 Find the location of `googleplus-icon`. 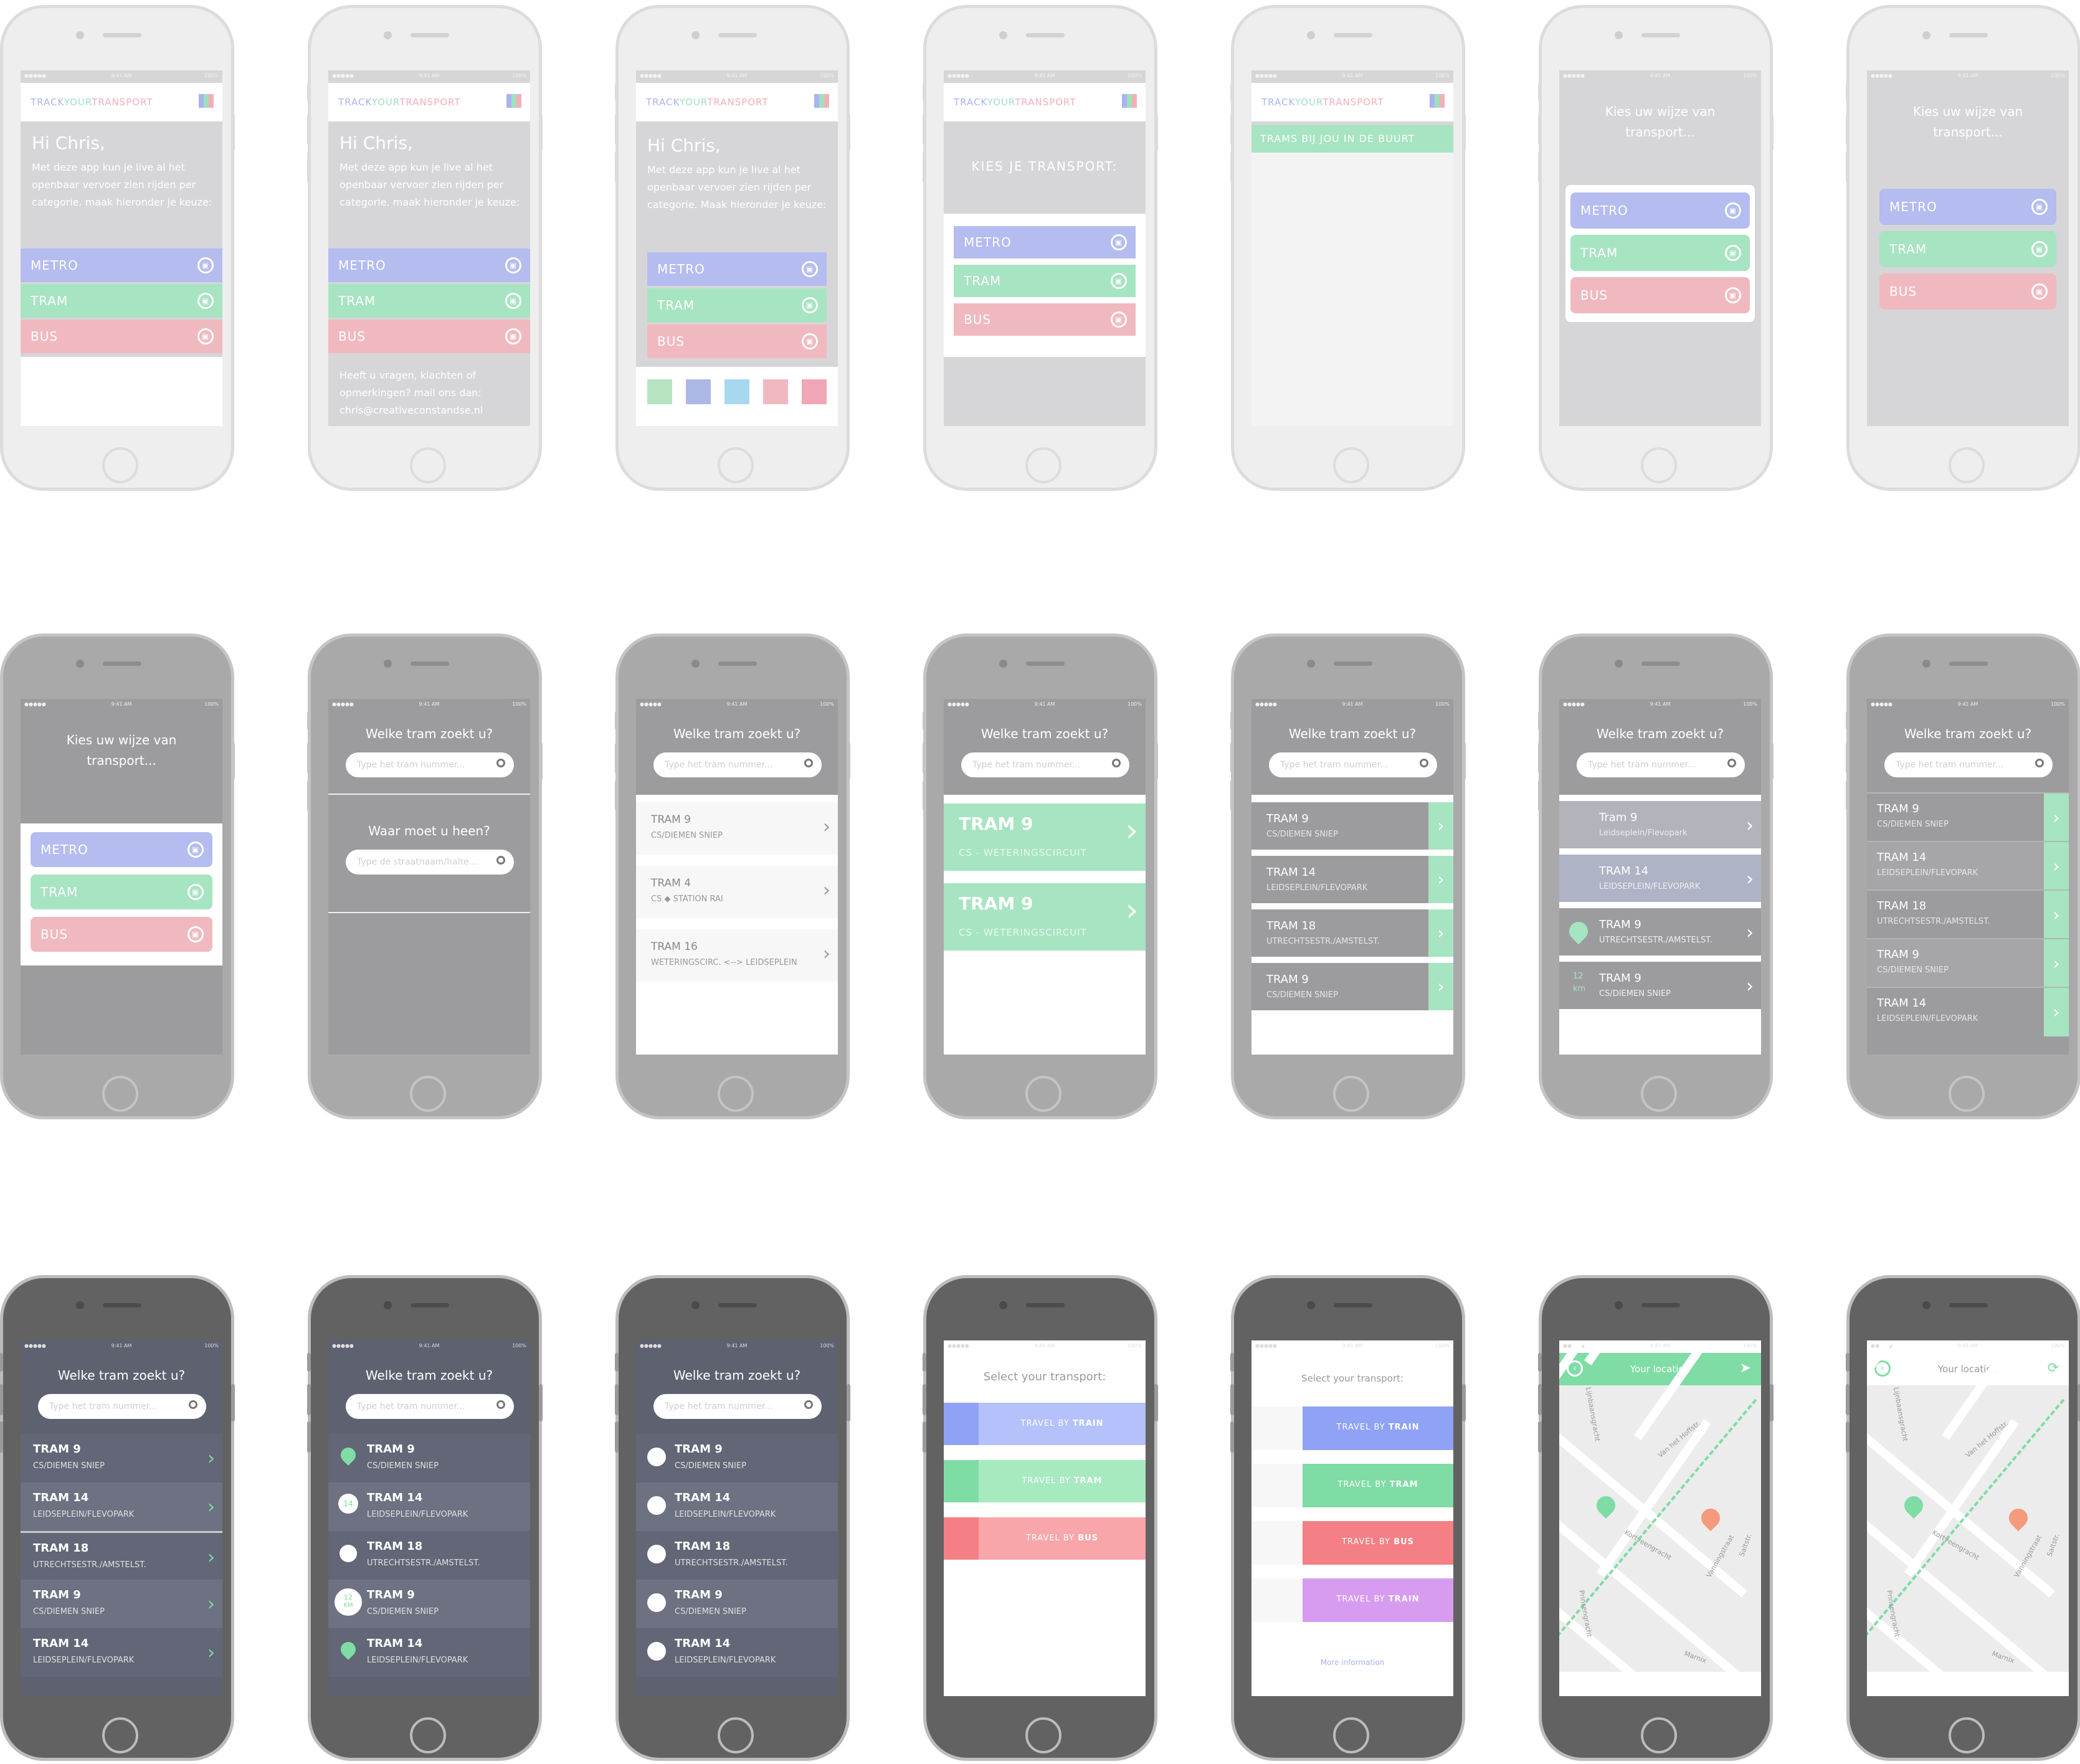

googleplus-icon is located at coordinates (775, 391).